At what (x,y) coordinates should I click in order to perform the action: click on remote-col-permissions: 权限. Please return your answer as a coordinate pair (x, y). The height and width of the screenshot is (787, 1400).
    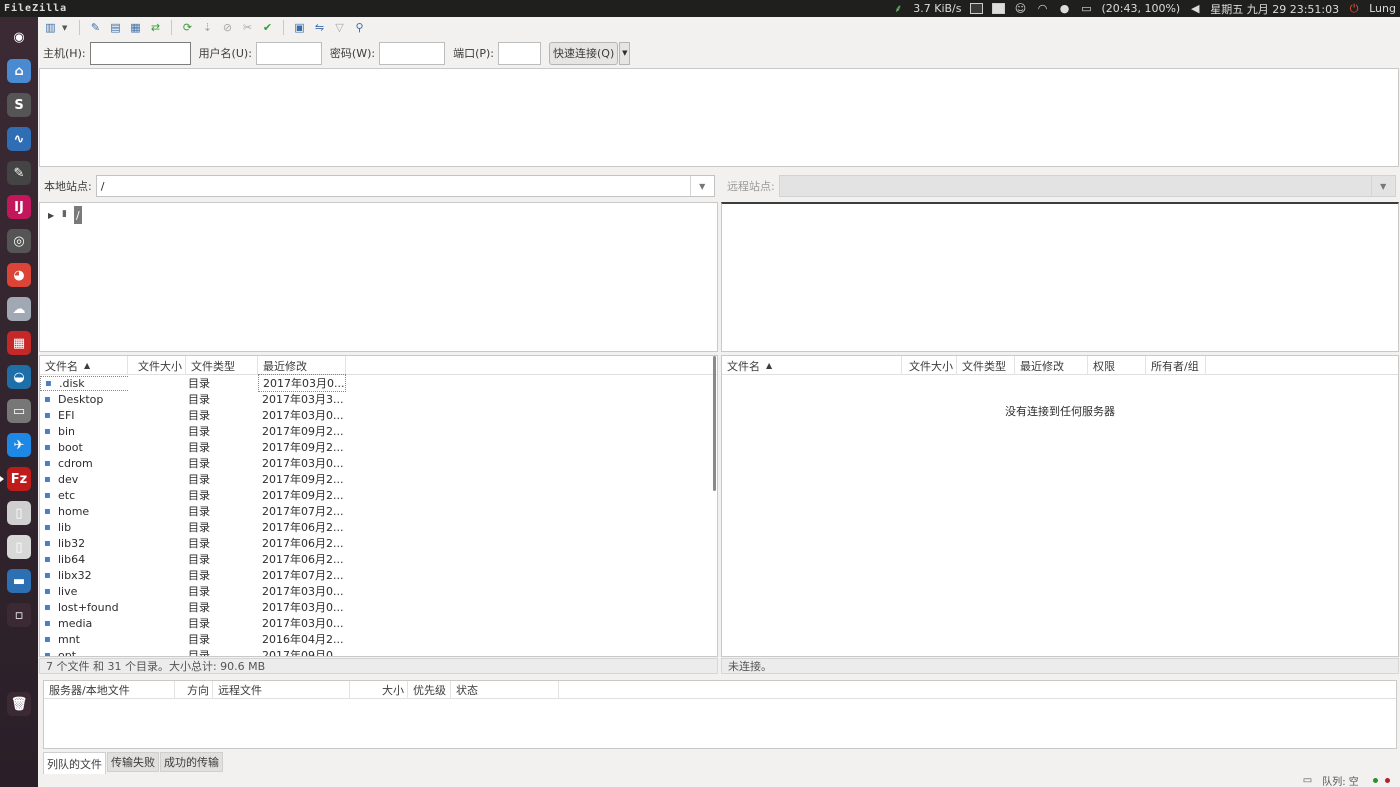
    Looking at the image, I should click on (1117, 365).